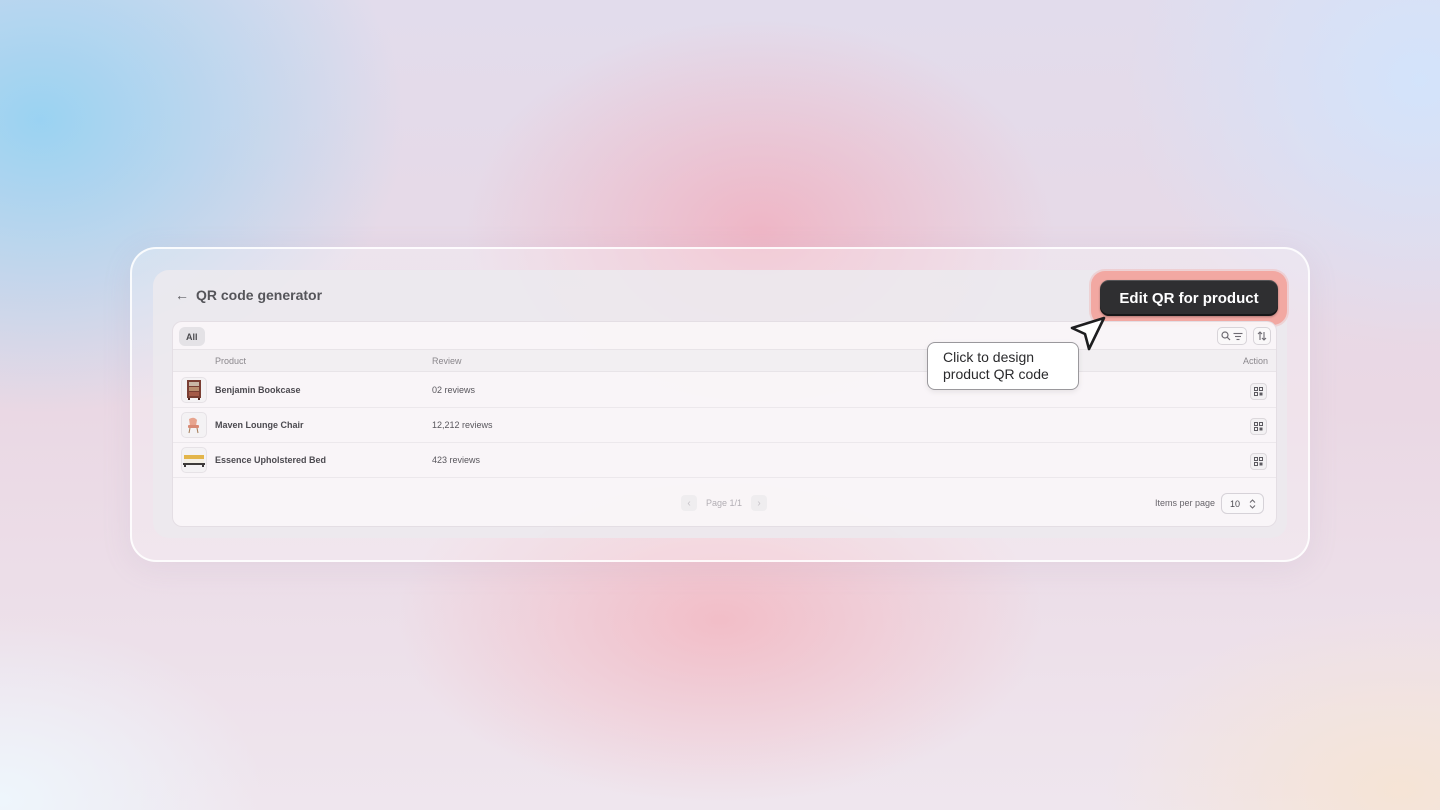 The image size is (1440, 810). I want to click on pagination: ‹ Page 1/1 ›, so click(724, 503).